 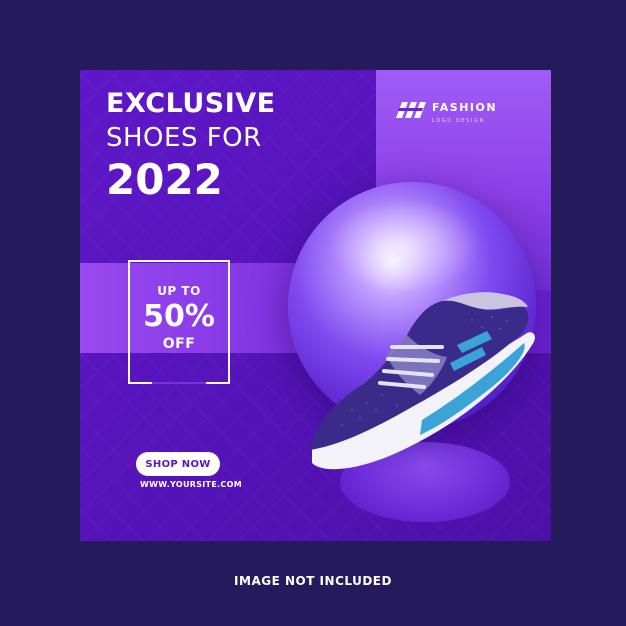 I want to click on headline: EXCLUSIVE SHOES FOR 2022, so click(x=191, y=145).